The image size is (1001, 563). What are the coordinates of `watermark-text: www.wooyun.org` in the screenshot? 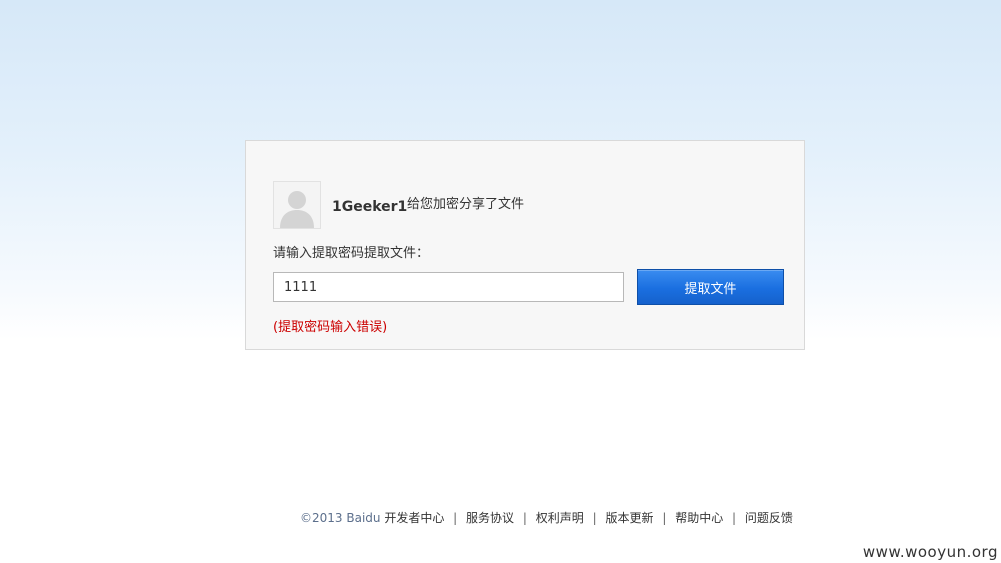 It's located at (930, 552).